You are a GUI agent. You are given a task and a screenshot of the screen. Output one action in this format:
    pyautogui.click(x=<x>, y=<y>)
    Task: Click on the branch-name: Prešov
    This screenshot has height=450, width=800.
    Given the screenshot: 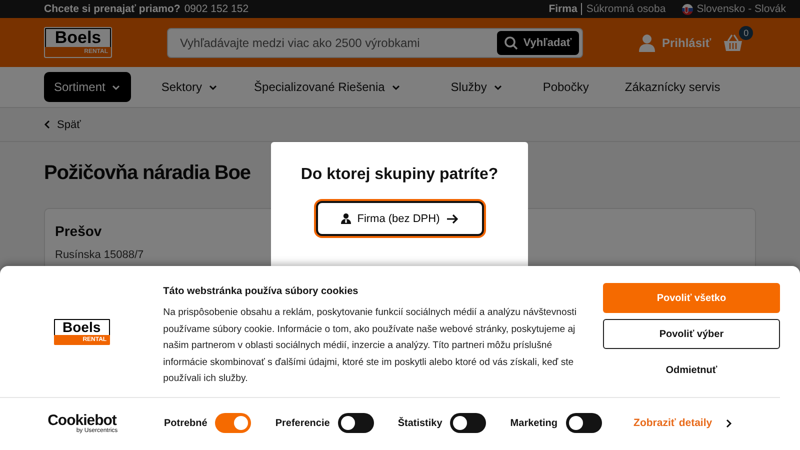 What is the action you would take?
    pyautogui.click(x=78, y=231)
    